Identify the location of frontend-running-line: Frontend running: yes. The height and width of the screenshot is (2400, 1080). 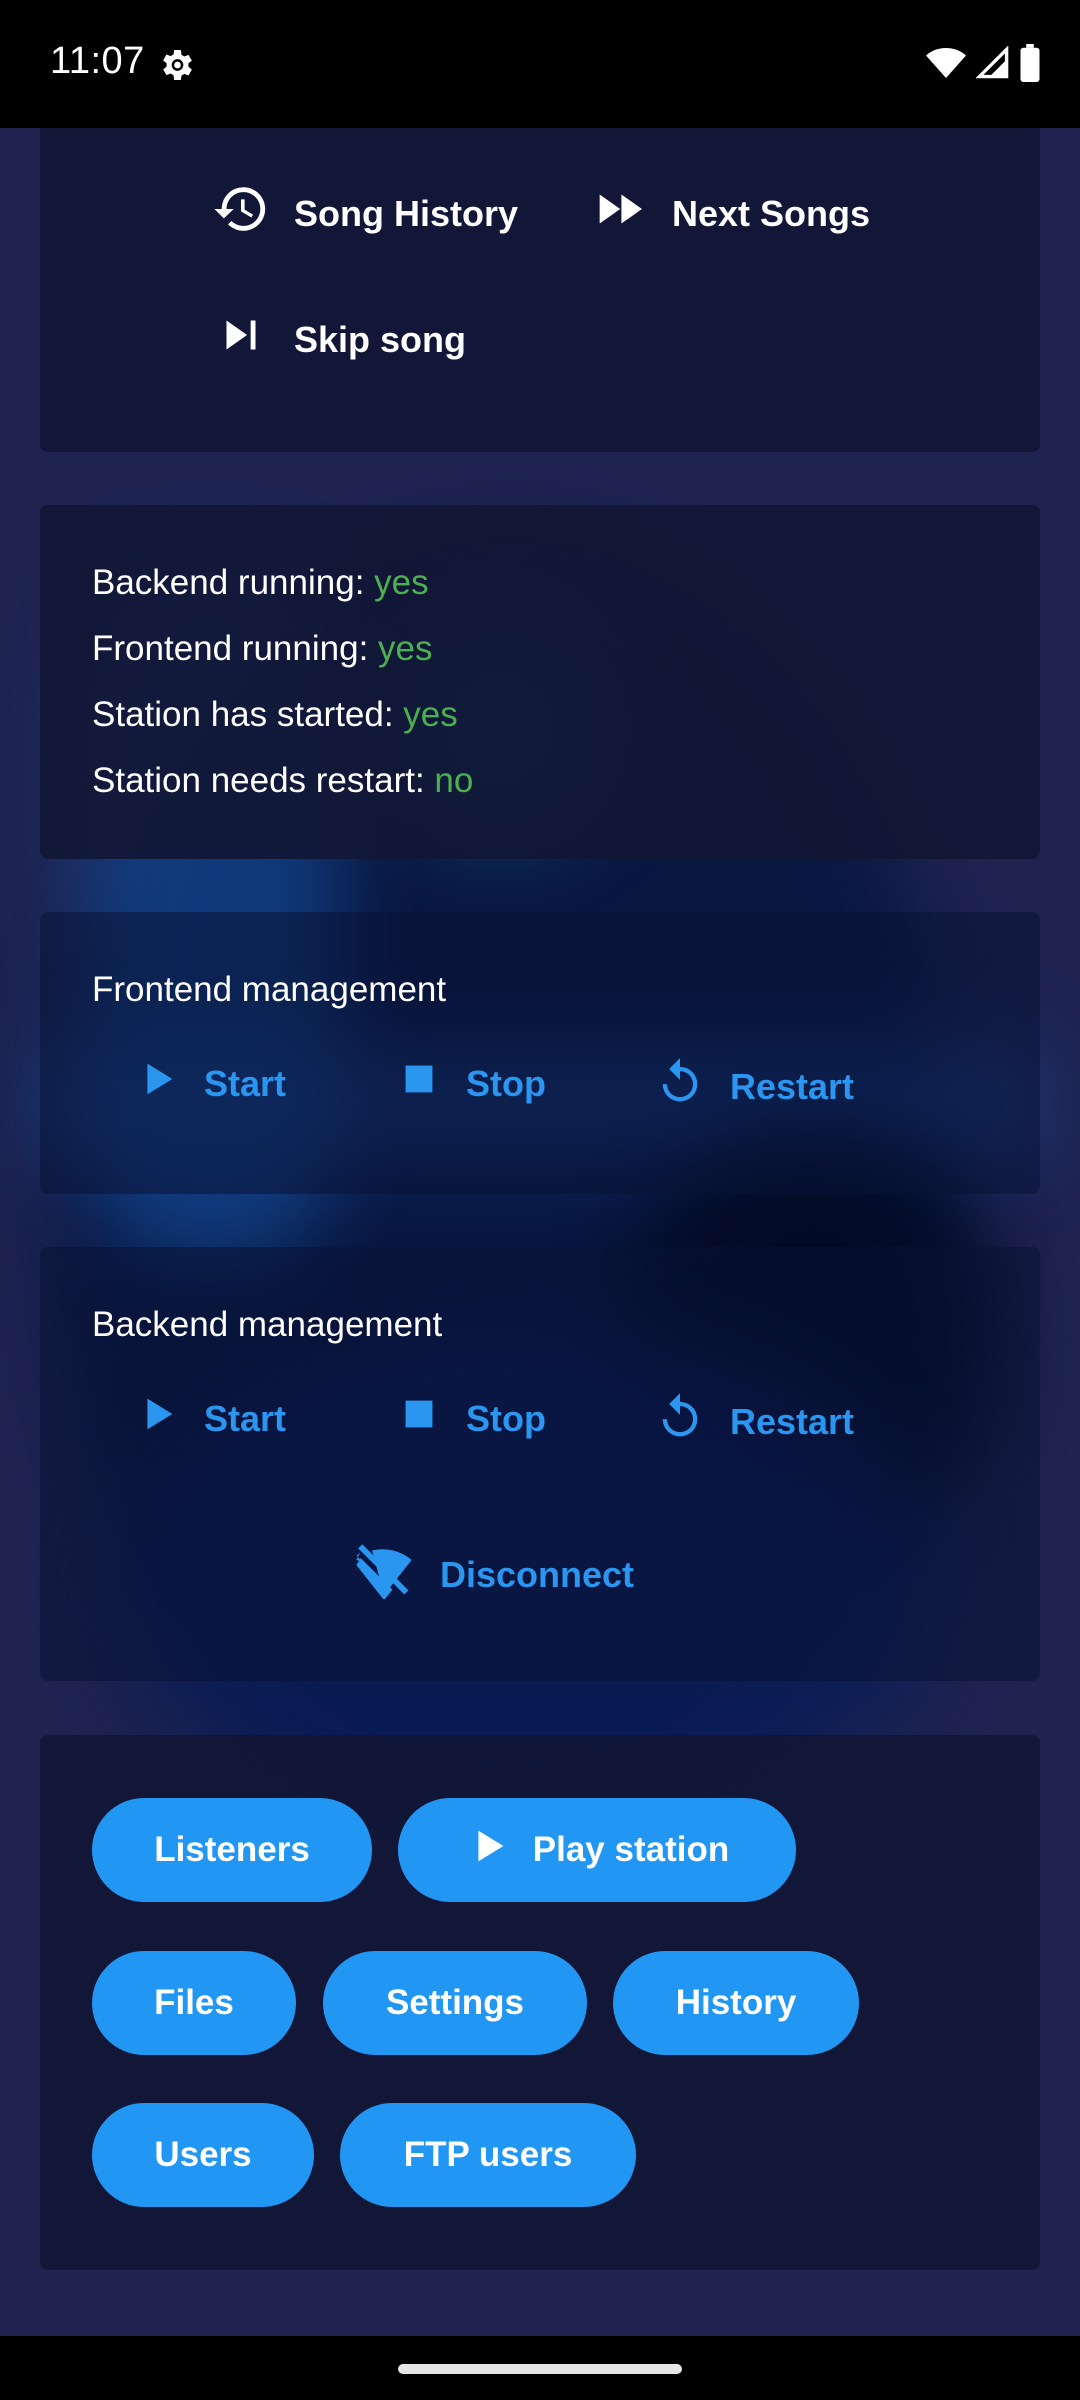
(262, 649).